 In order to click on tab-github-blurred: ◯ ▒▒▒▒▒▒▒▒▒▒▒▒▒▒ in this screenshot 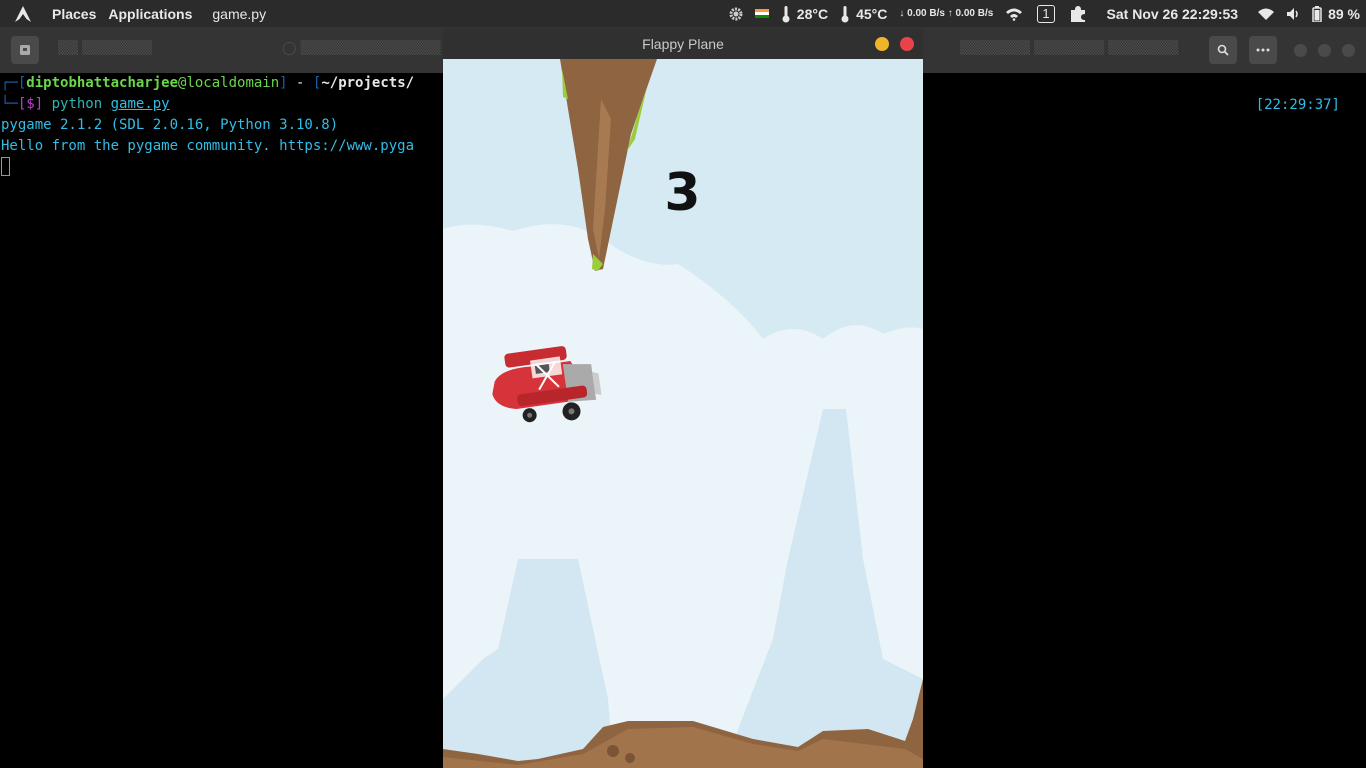, I will do `click(362, 50)`.